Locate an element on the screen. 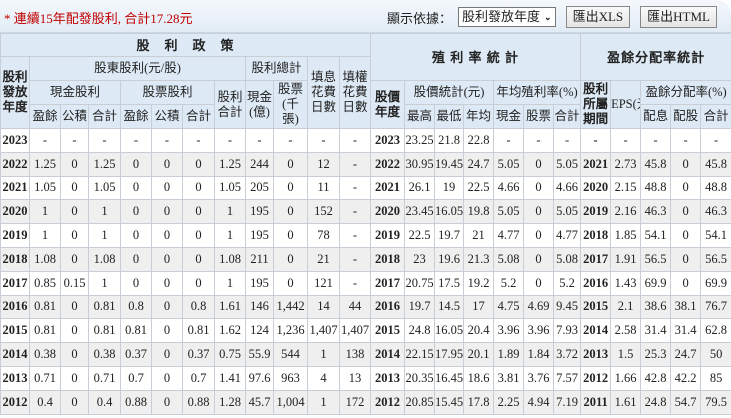  header-cash-reserve: 公積 is located at coordinates (74, 116).